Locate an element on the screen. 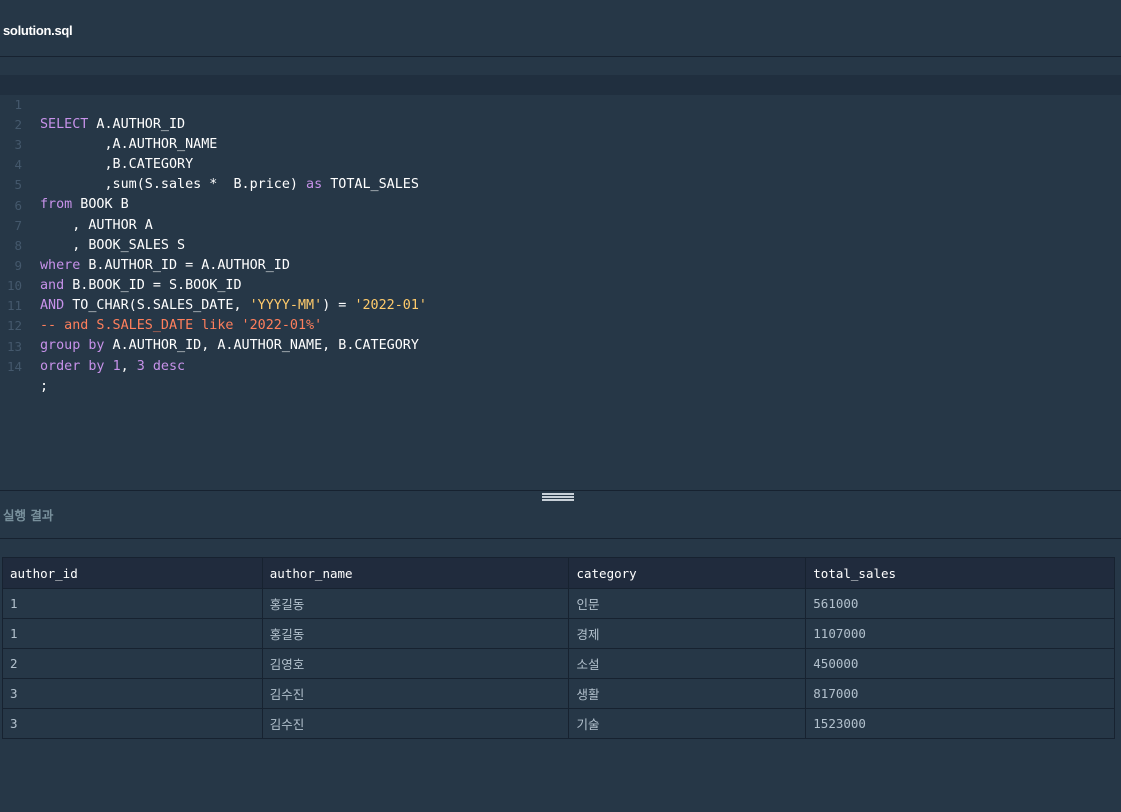  column-header: category is located at coordinates (687, 573).